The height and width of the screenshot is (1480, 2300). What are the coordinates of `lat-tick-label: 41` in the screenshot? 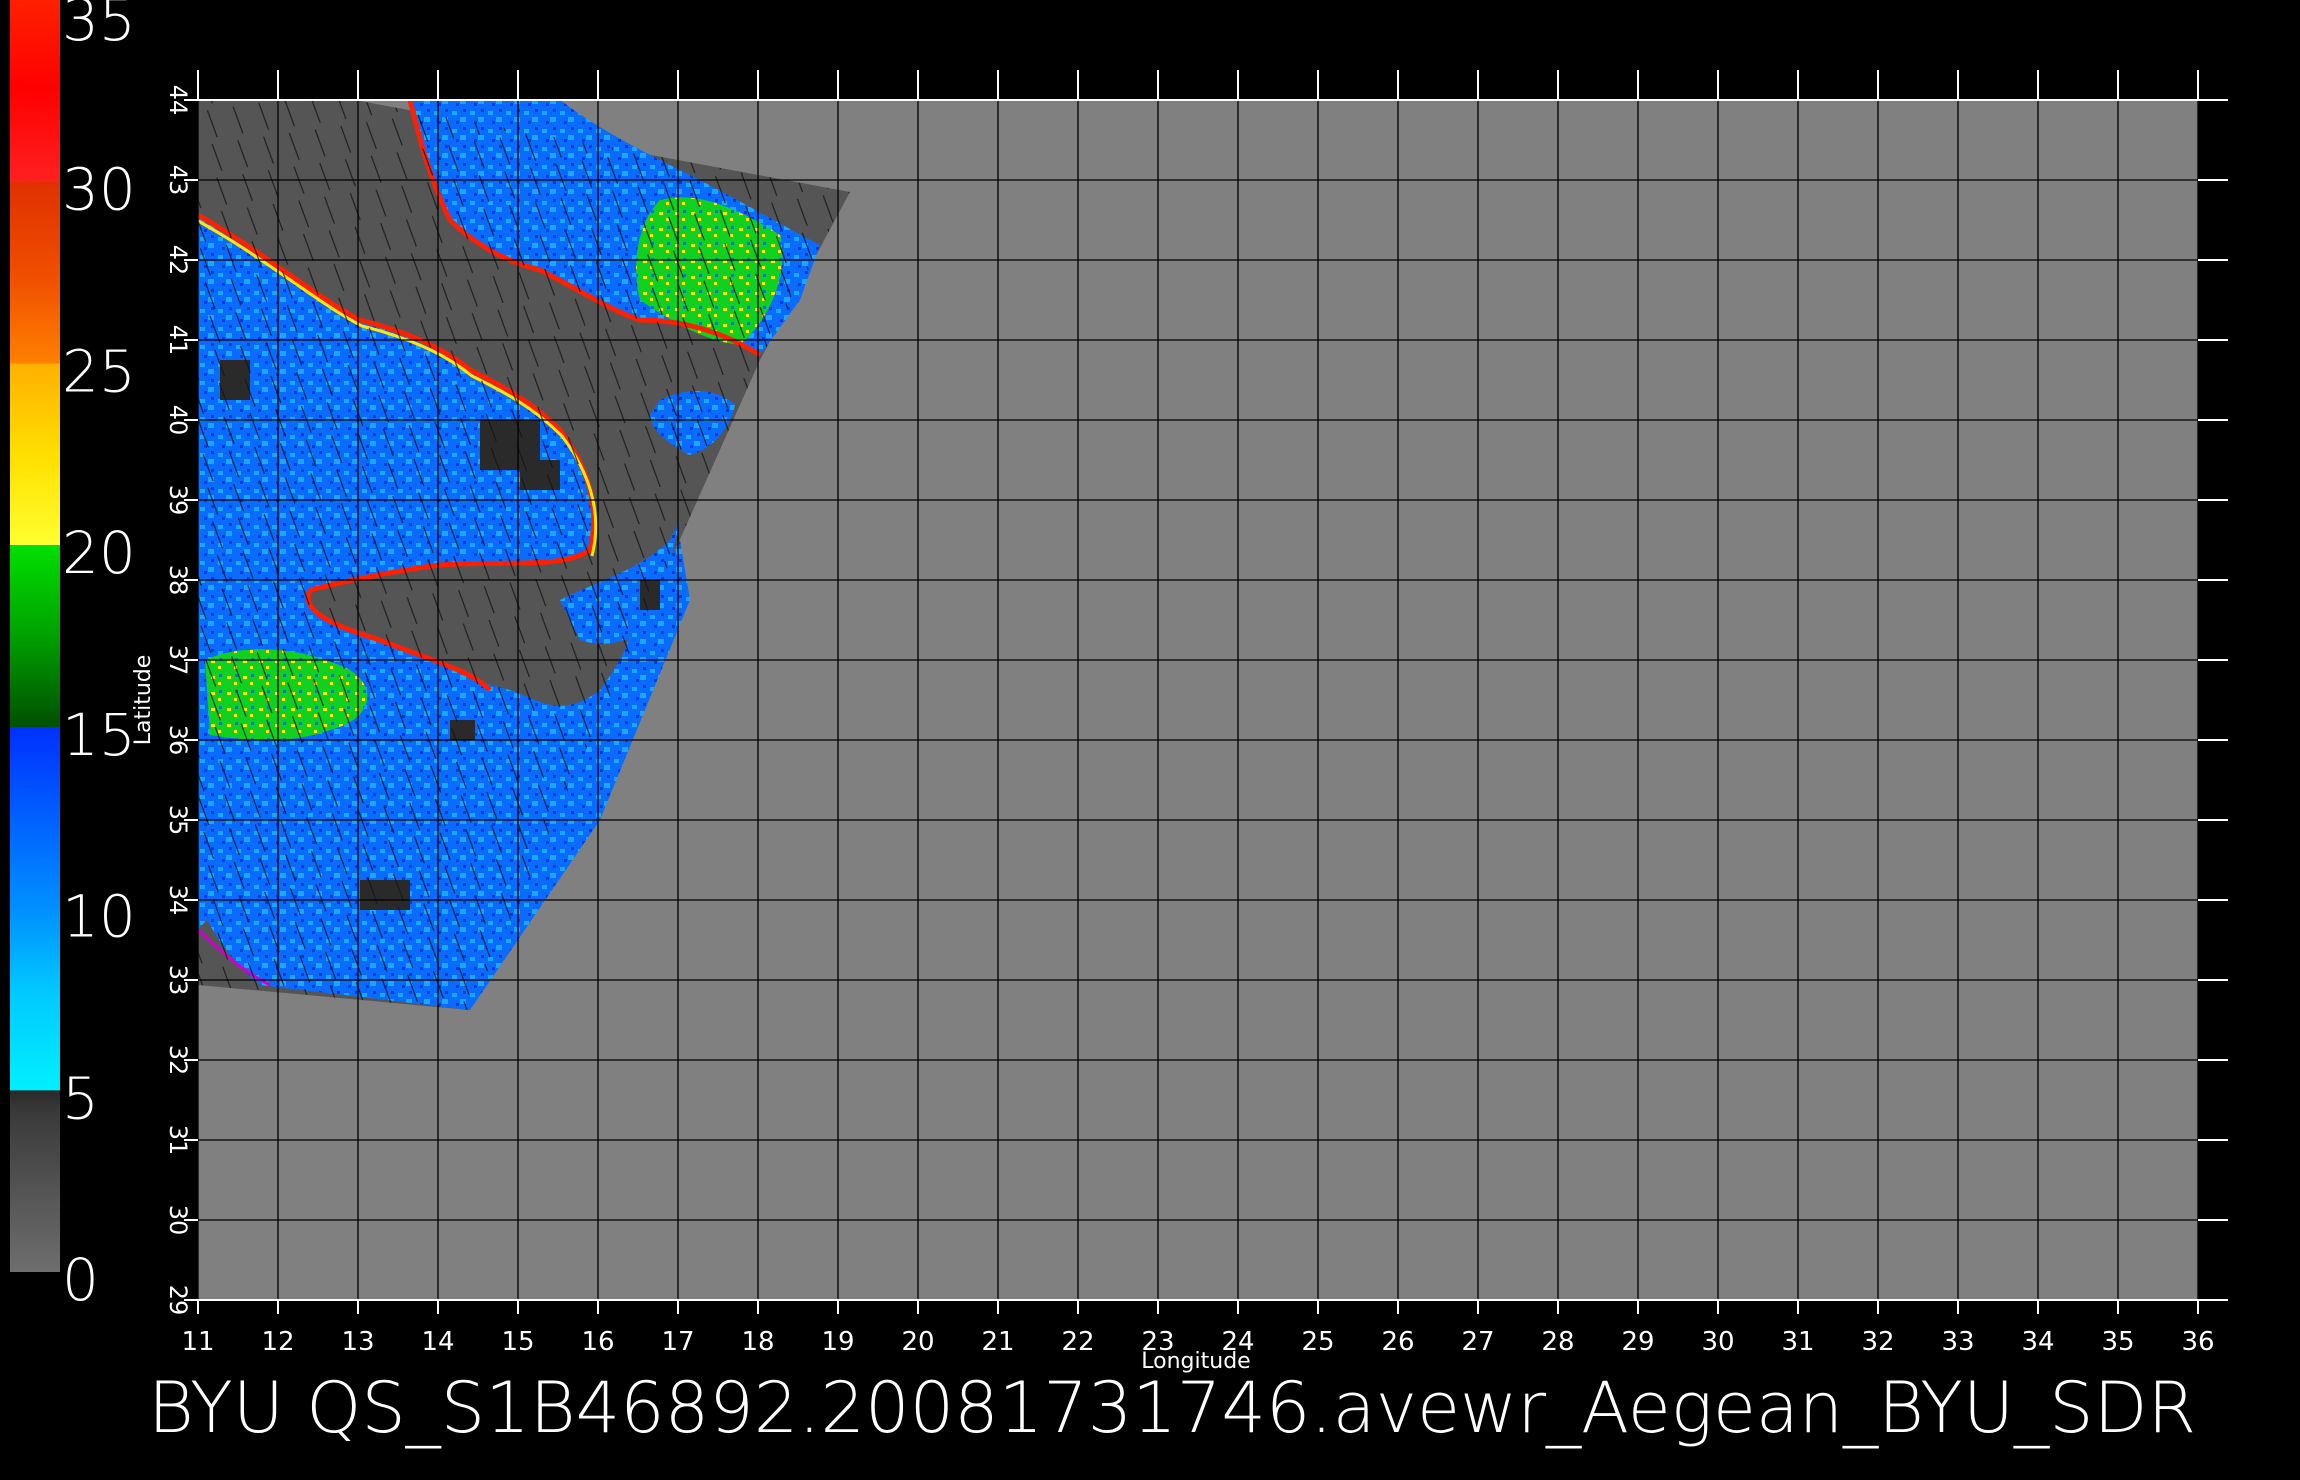 It's located at (178, 340).